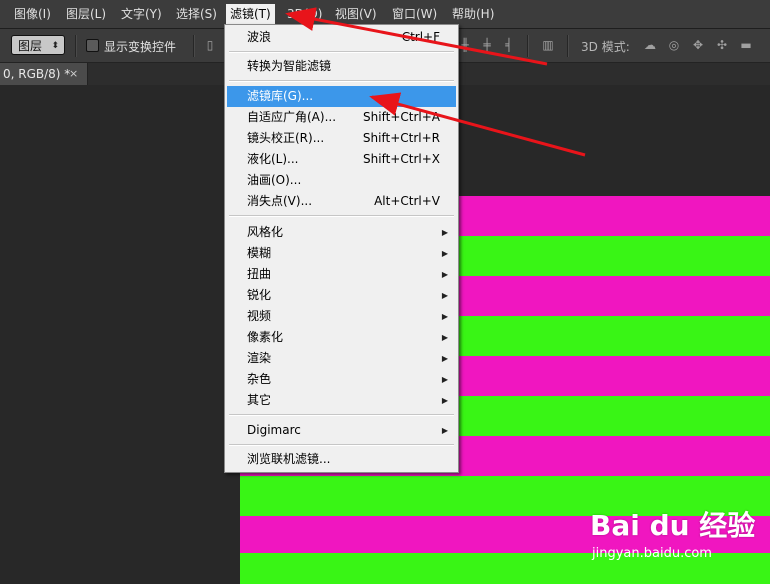 The height and width of the screenshot is (584, 770). What do you see at coordinates (477, 124) in the screenshot?
I see `arrow-to-filter-gallery` at bounding box center [477, 124].